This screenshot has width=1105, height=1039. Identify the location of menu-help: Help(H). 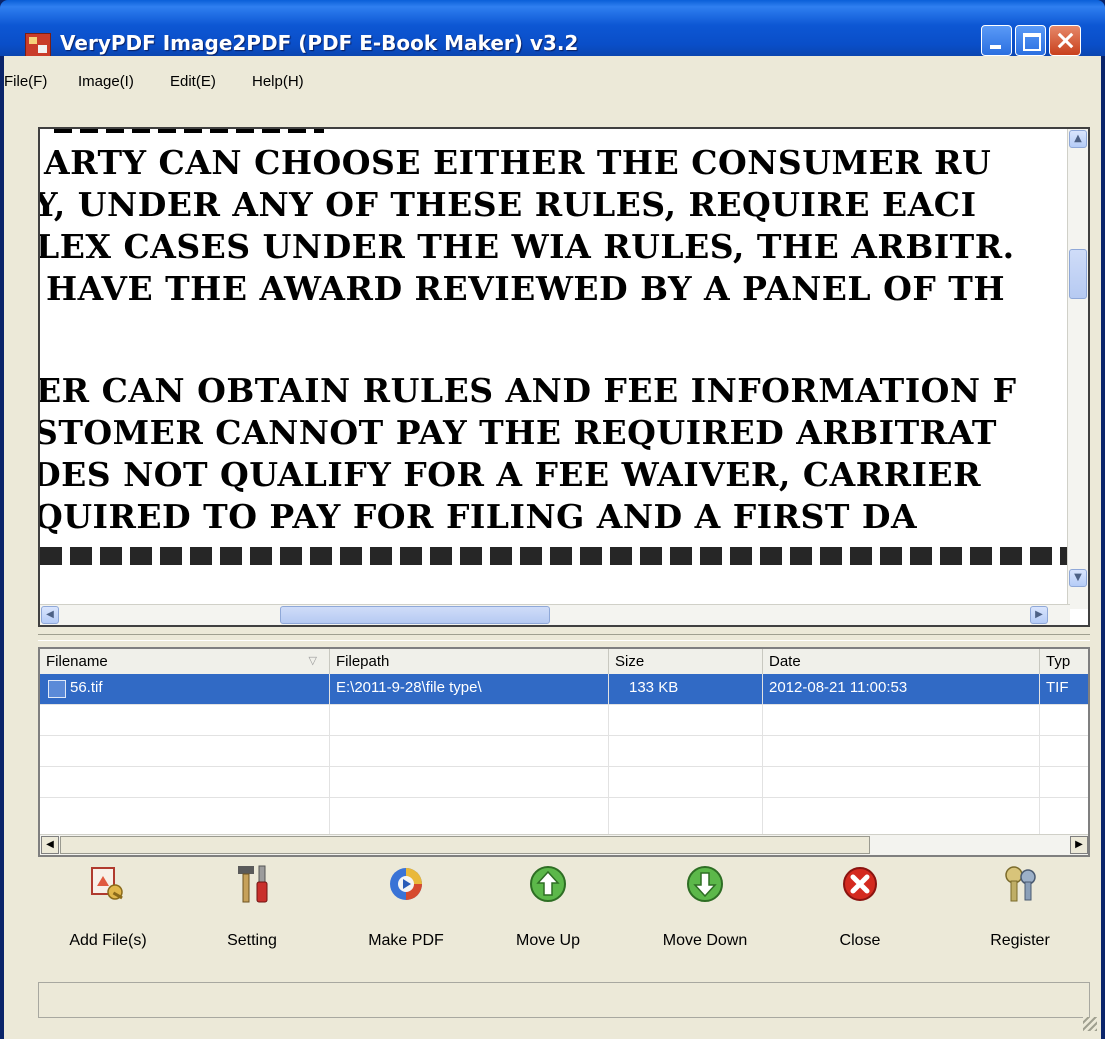
(278, 81).